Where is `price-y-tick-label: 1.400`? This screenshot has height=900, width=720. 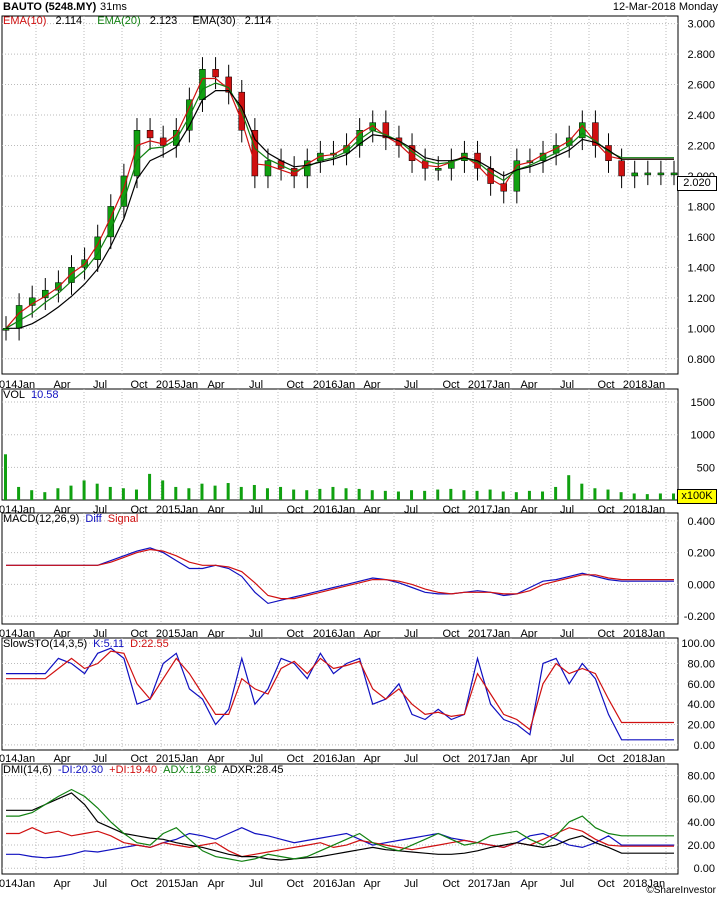
price-y-tick-label: 1.400 is located at coordinates (701, 268).